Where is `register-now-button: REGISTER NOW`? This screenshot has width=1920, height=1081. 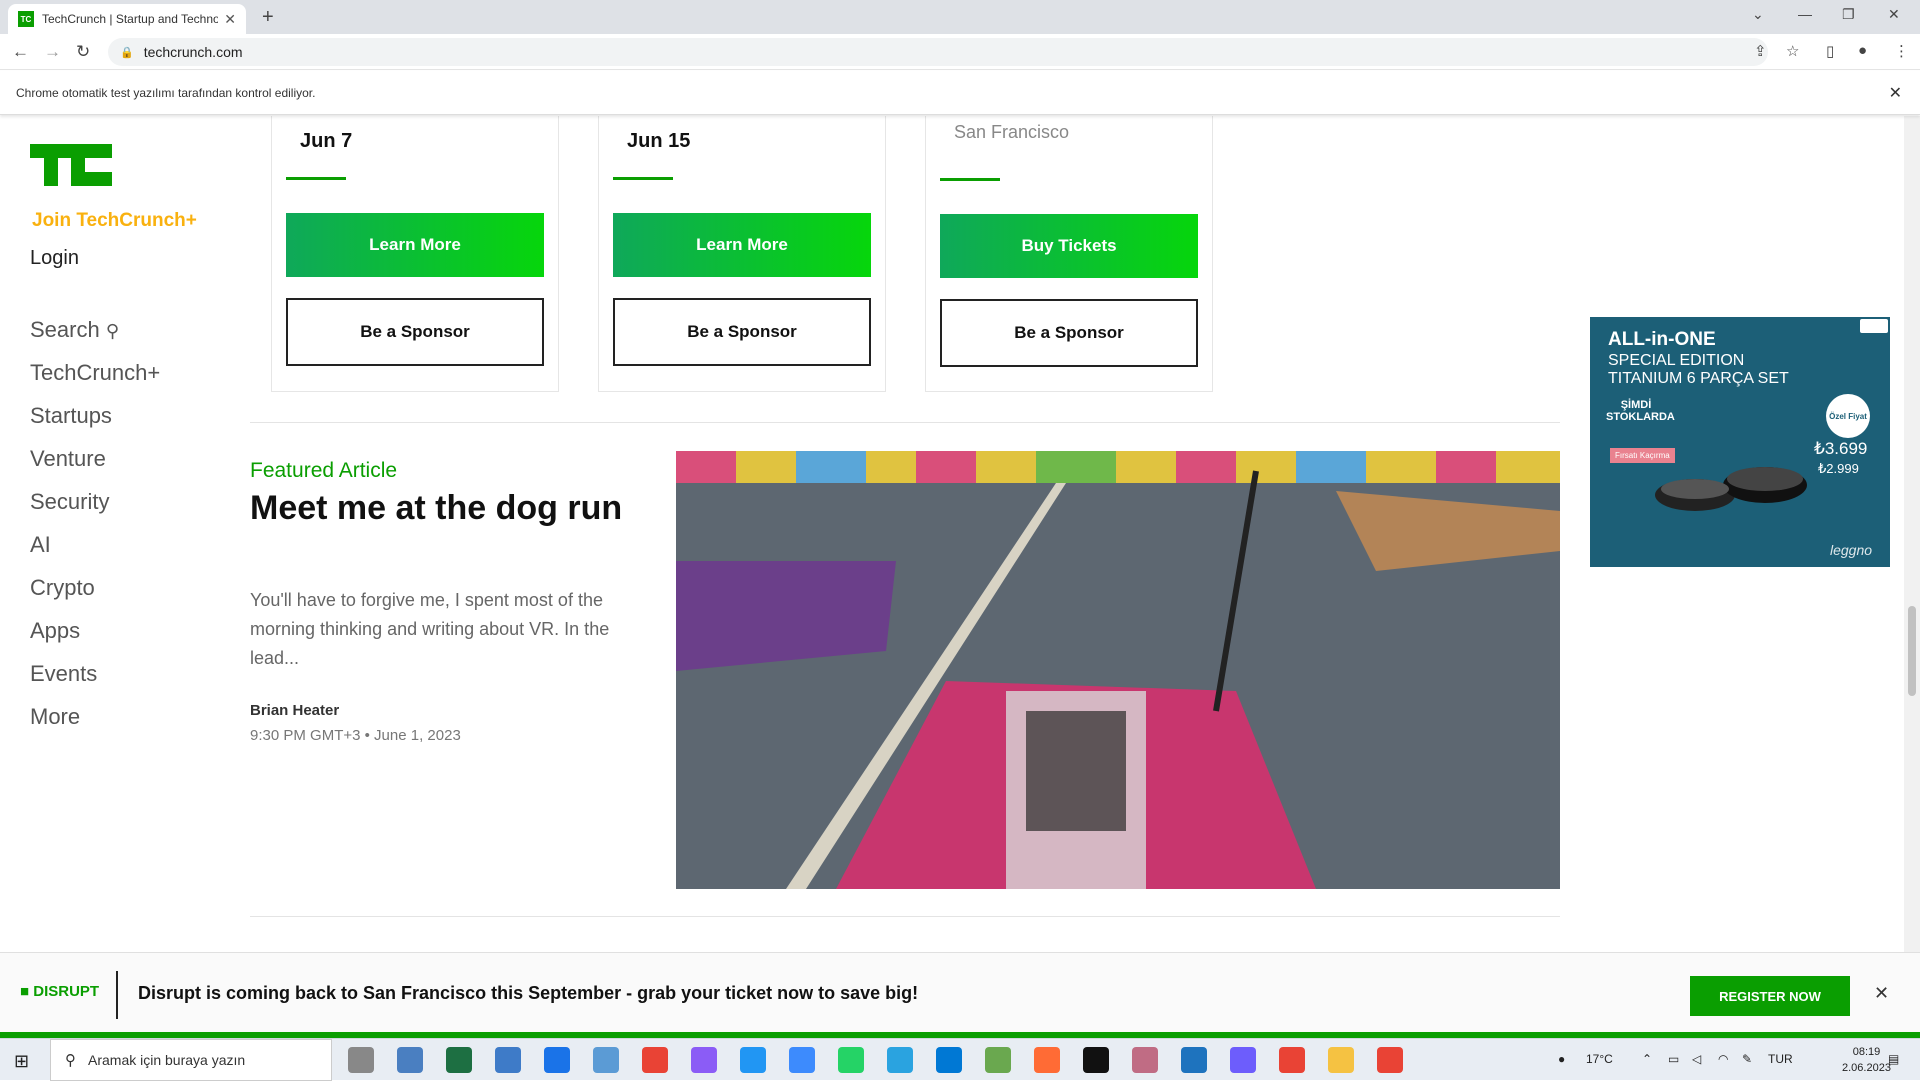 register-now-button: REGISTER NOW is located at coordinates (1770, 996).